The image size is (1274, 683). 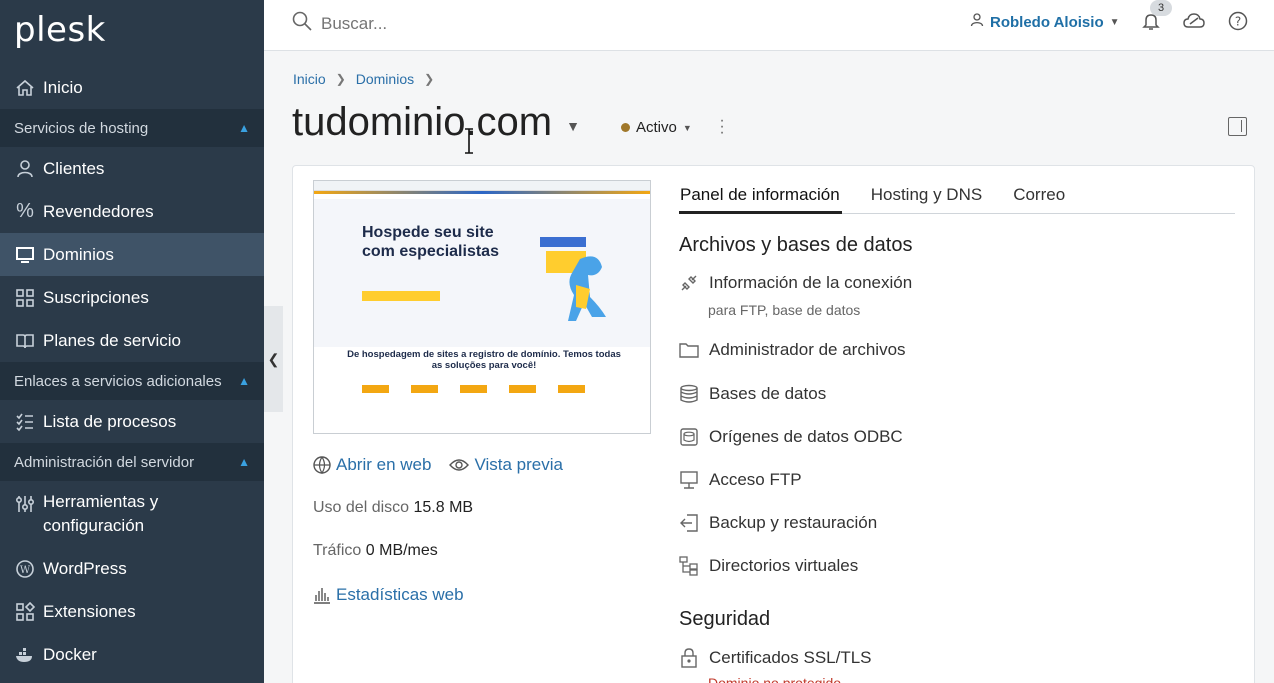 What do you see at coordinates (1039, 198) in the screenshot?
I see `tab-mail: Correo` at bounding box center [1039, 198].